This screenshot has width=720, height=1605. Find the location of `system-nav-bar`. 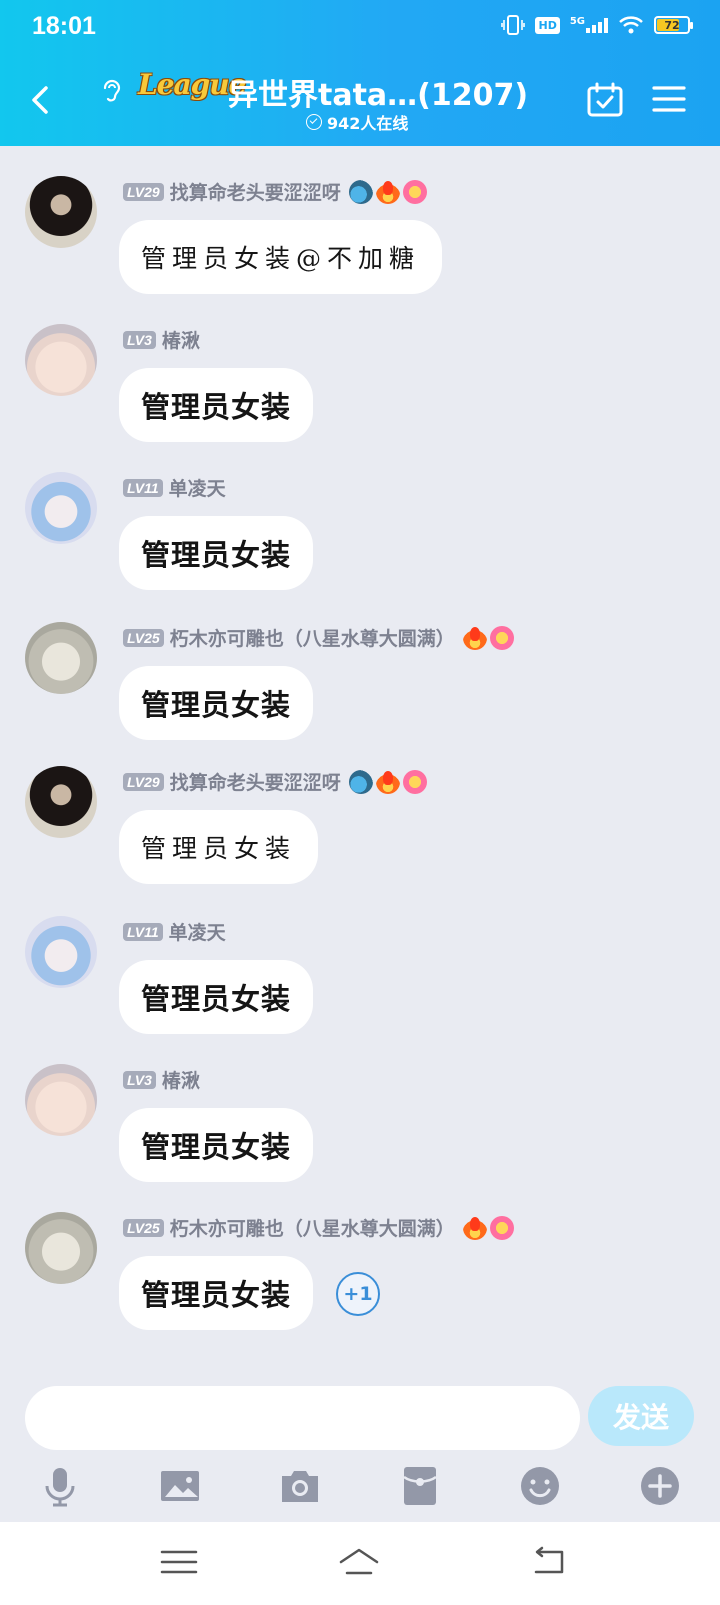

system-nav-bar is located at coordinates (360, 1563).